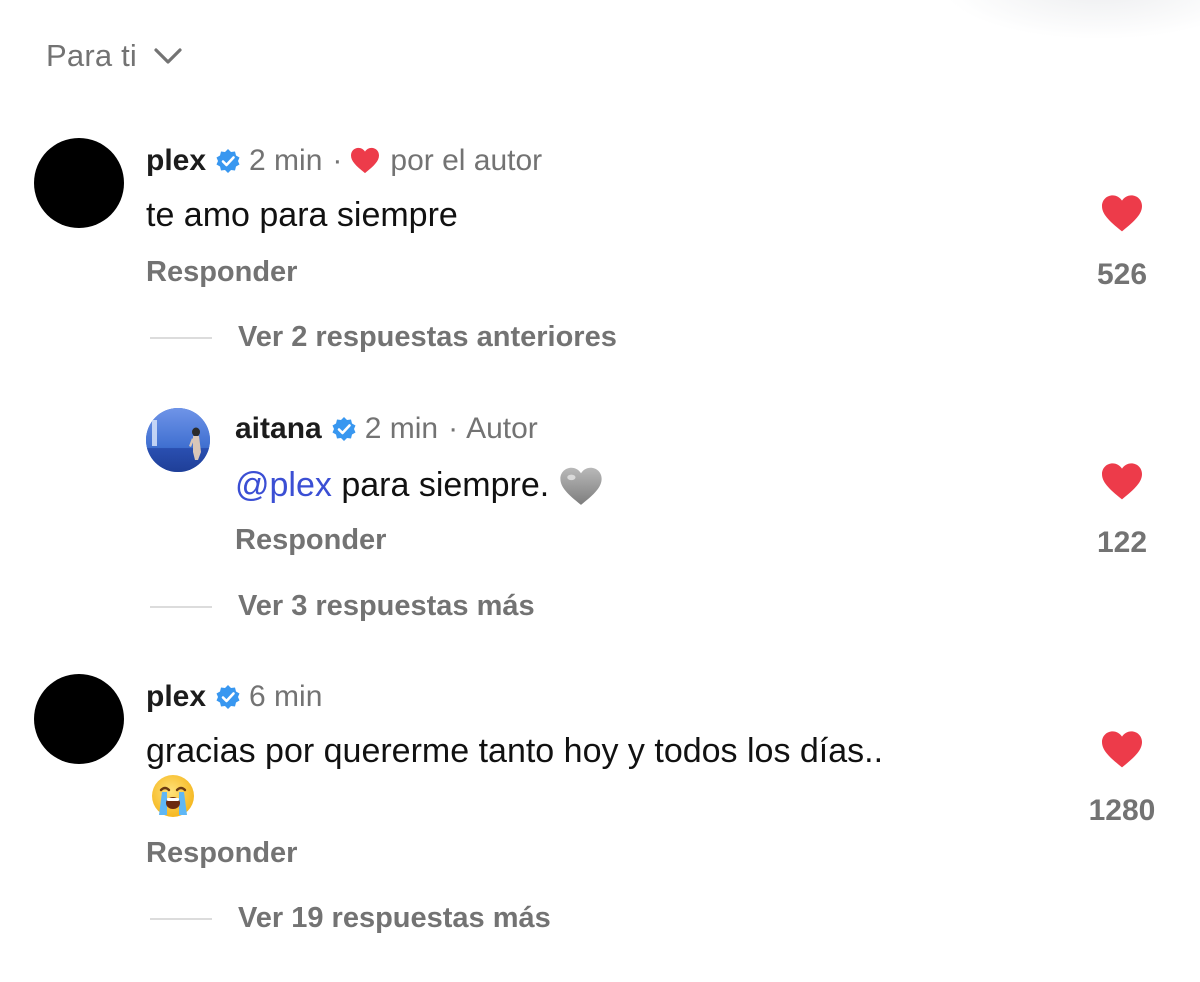 The image size is (1200, 982). What do you see at coordinates (1122, 810) in the screenshot?
I see `like-count: 1280` at bounding box center [1122, 810].